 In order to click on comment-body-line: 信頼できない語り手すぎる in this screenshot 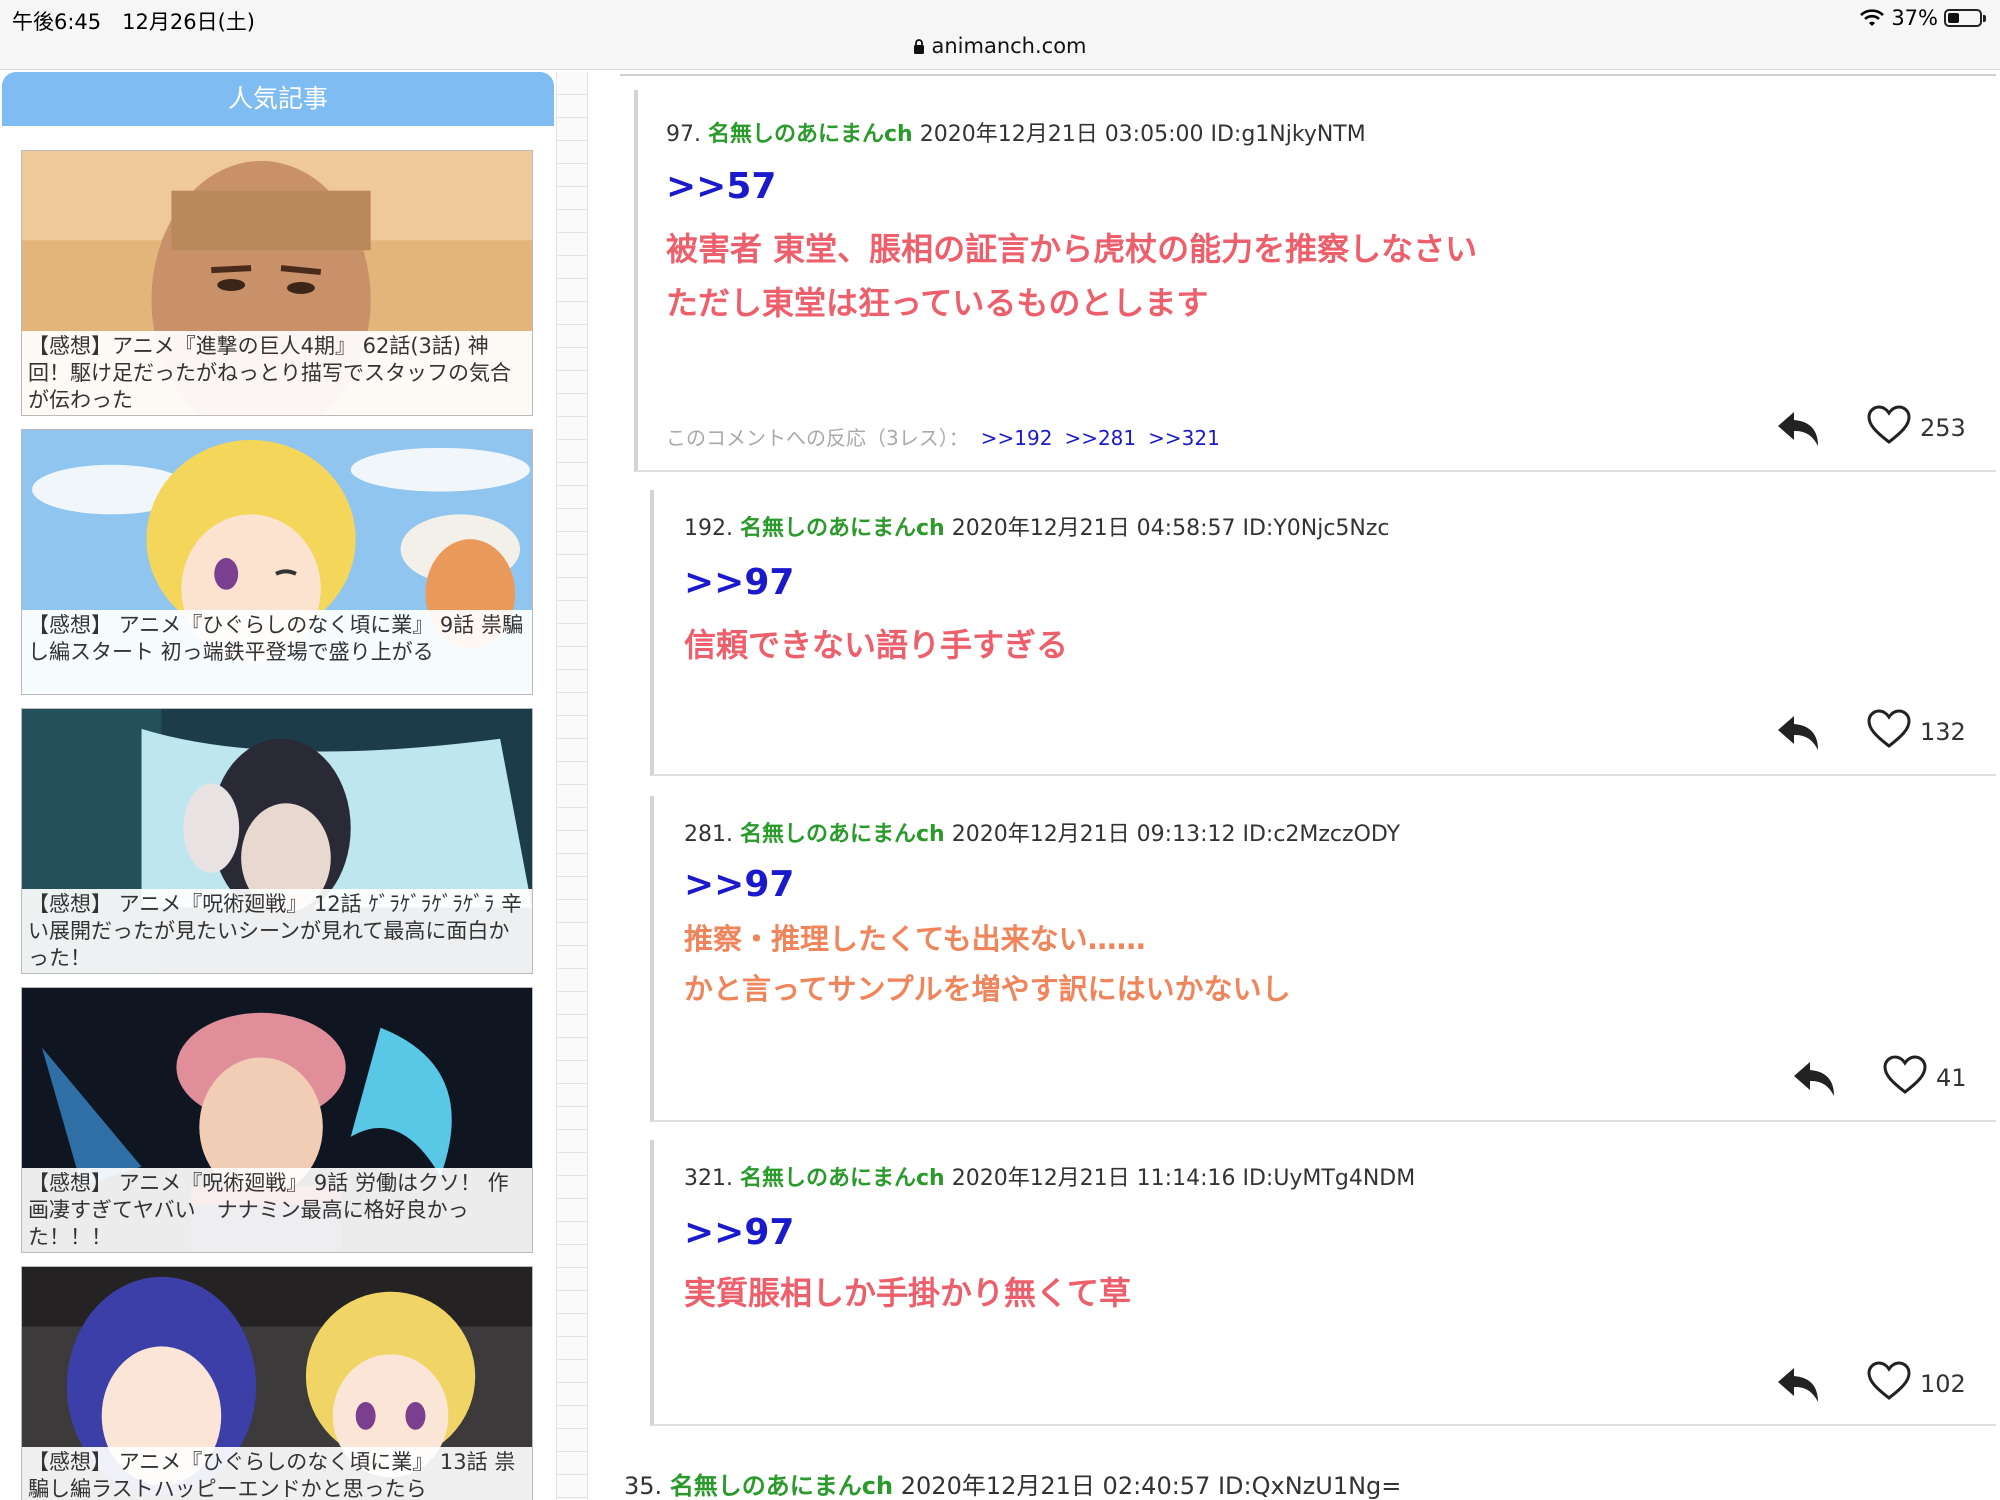, I will do `click(876, 645)`.